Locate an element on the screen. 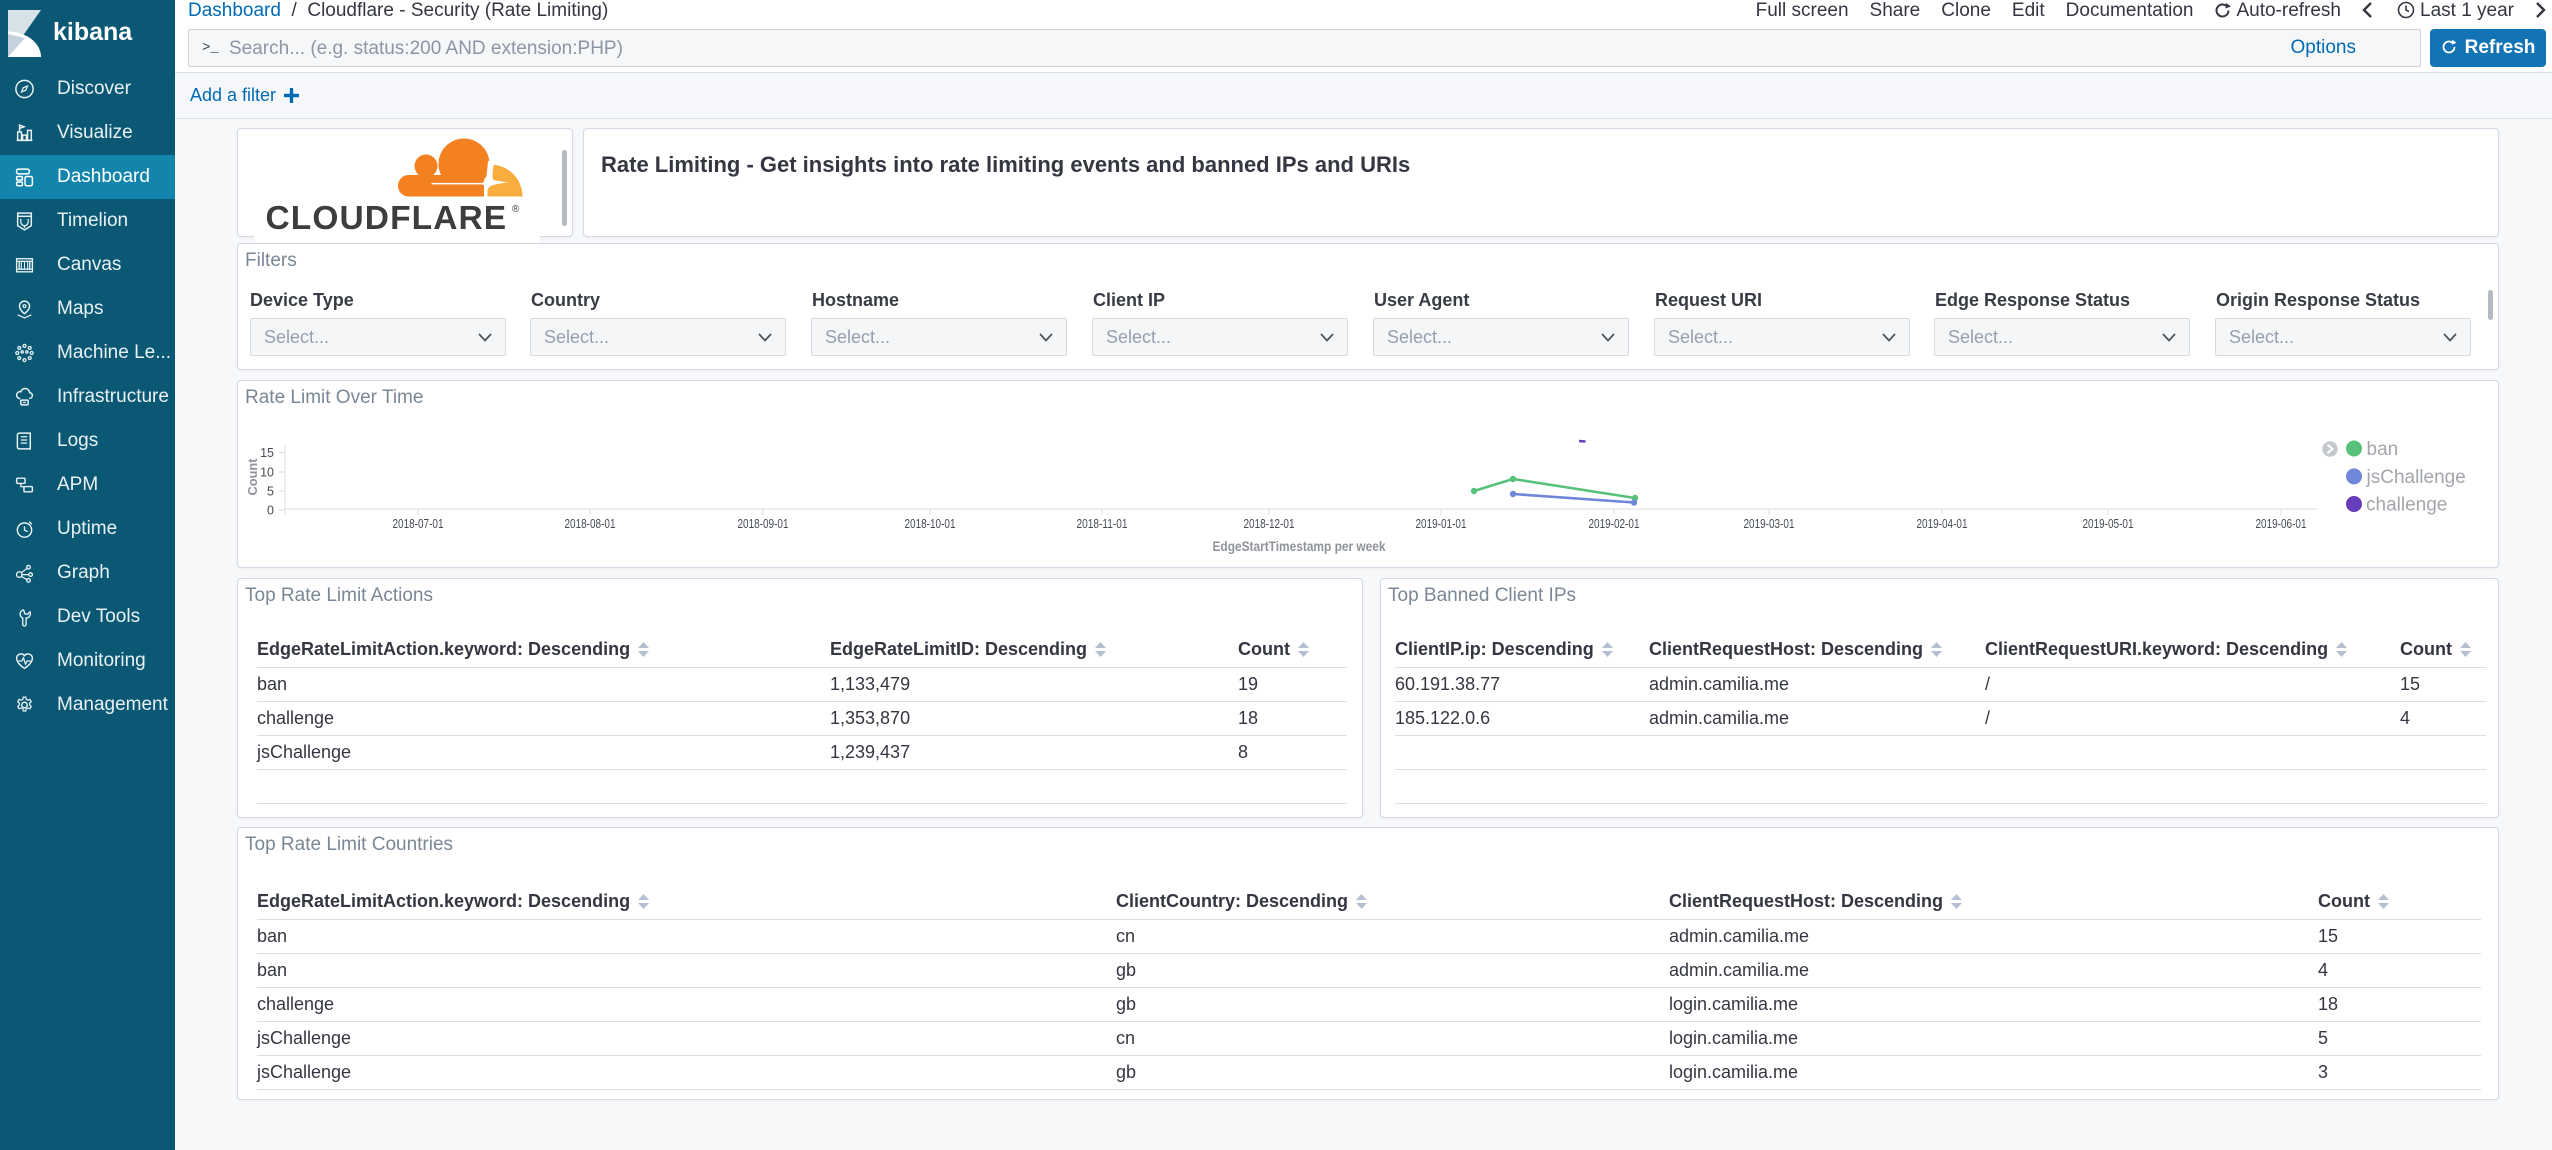  svg-text: 2018-08-01 is located at coordinates (590, 524).